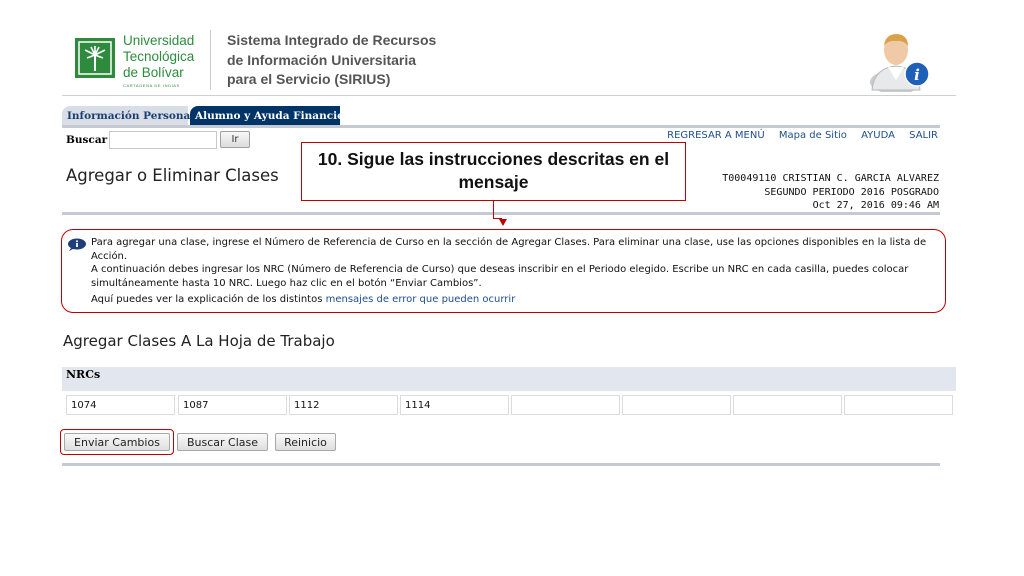 This screenshot has height=576, width=1024. Describe the element at coordinates (497, 210) in the screenshot. I see `callout-connector` at that location.